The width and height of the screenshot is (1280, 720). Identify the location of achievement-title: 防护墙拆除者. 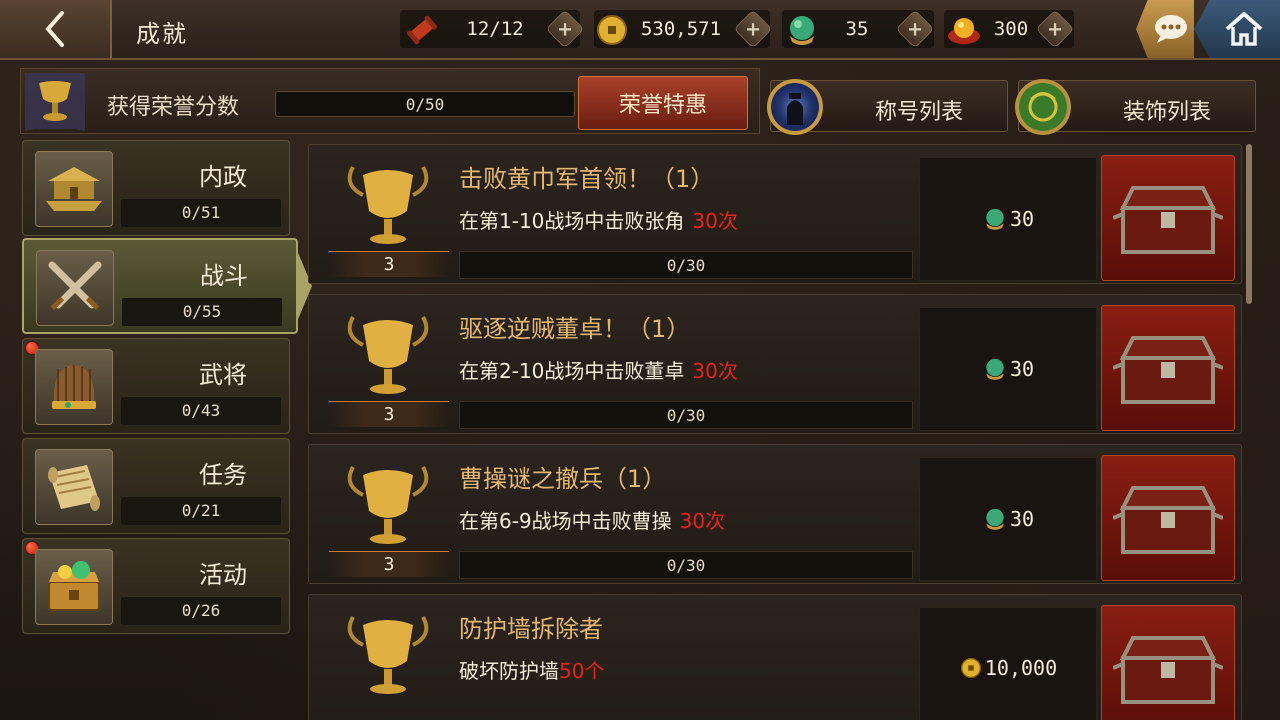
(531, 629).